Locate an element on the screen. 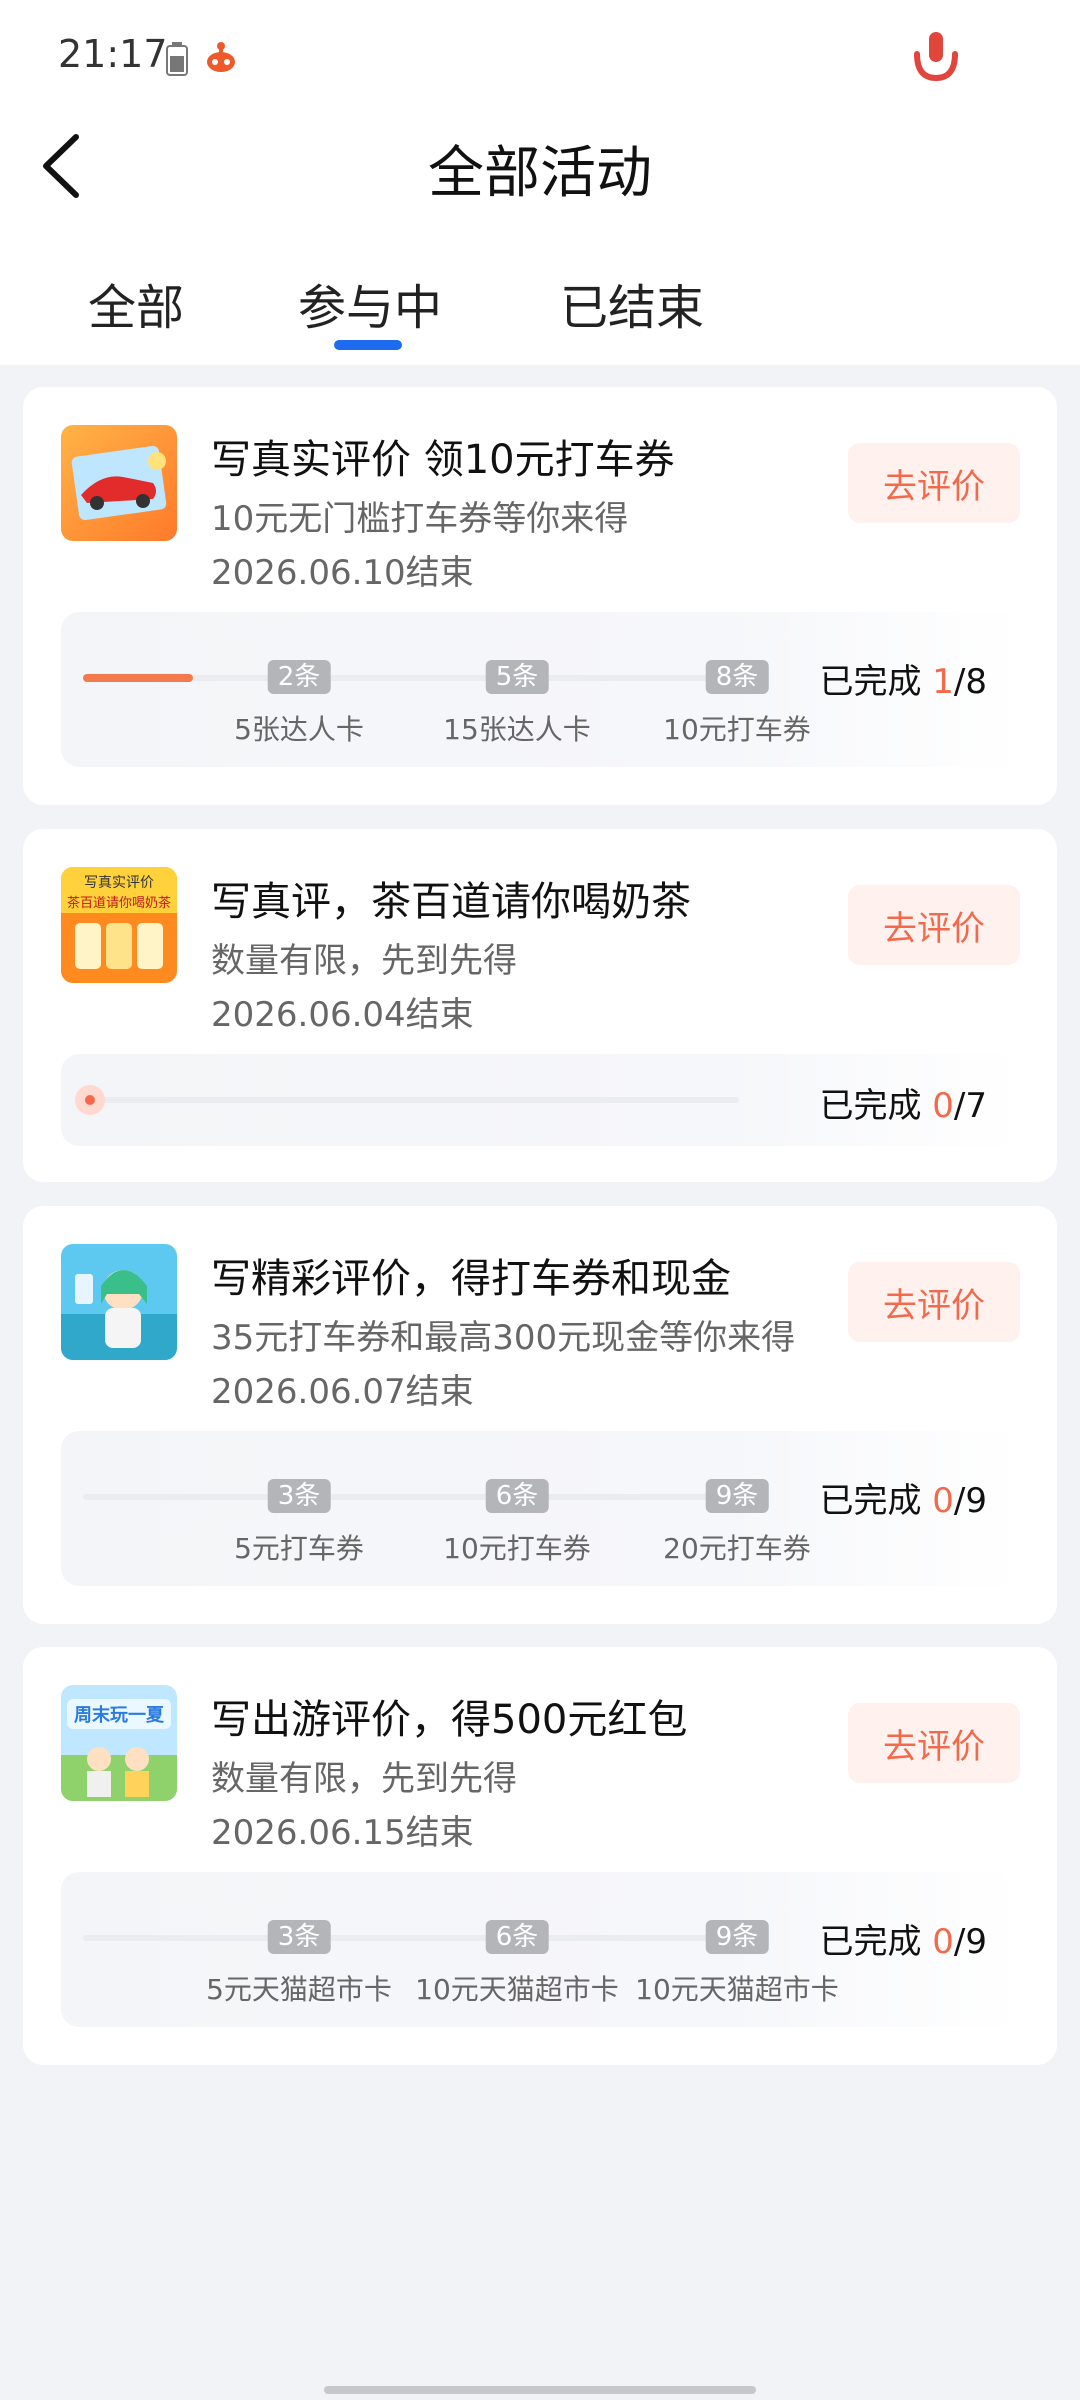  battery-icon is located at coordinates (177, 61).